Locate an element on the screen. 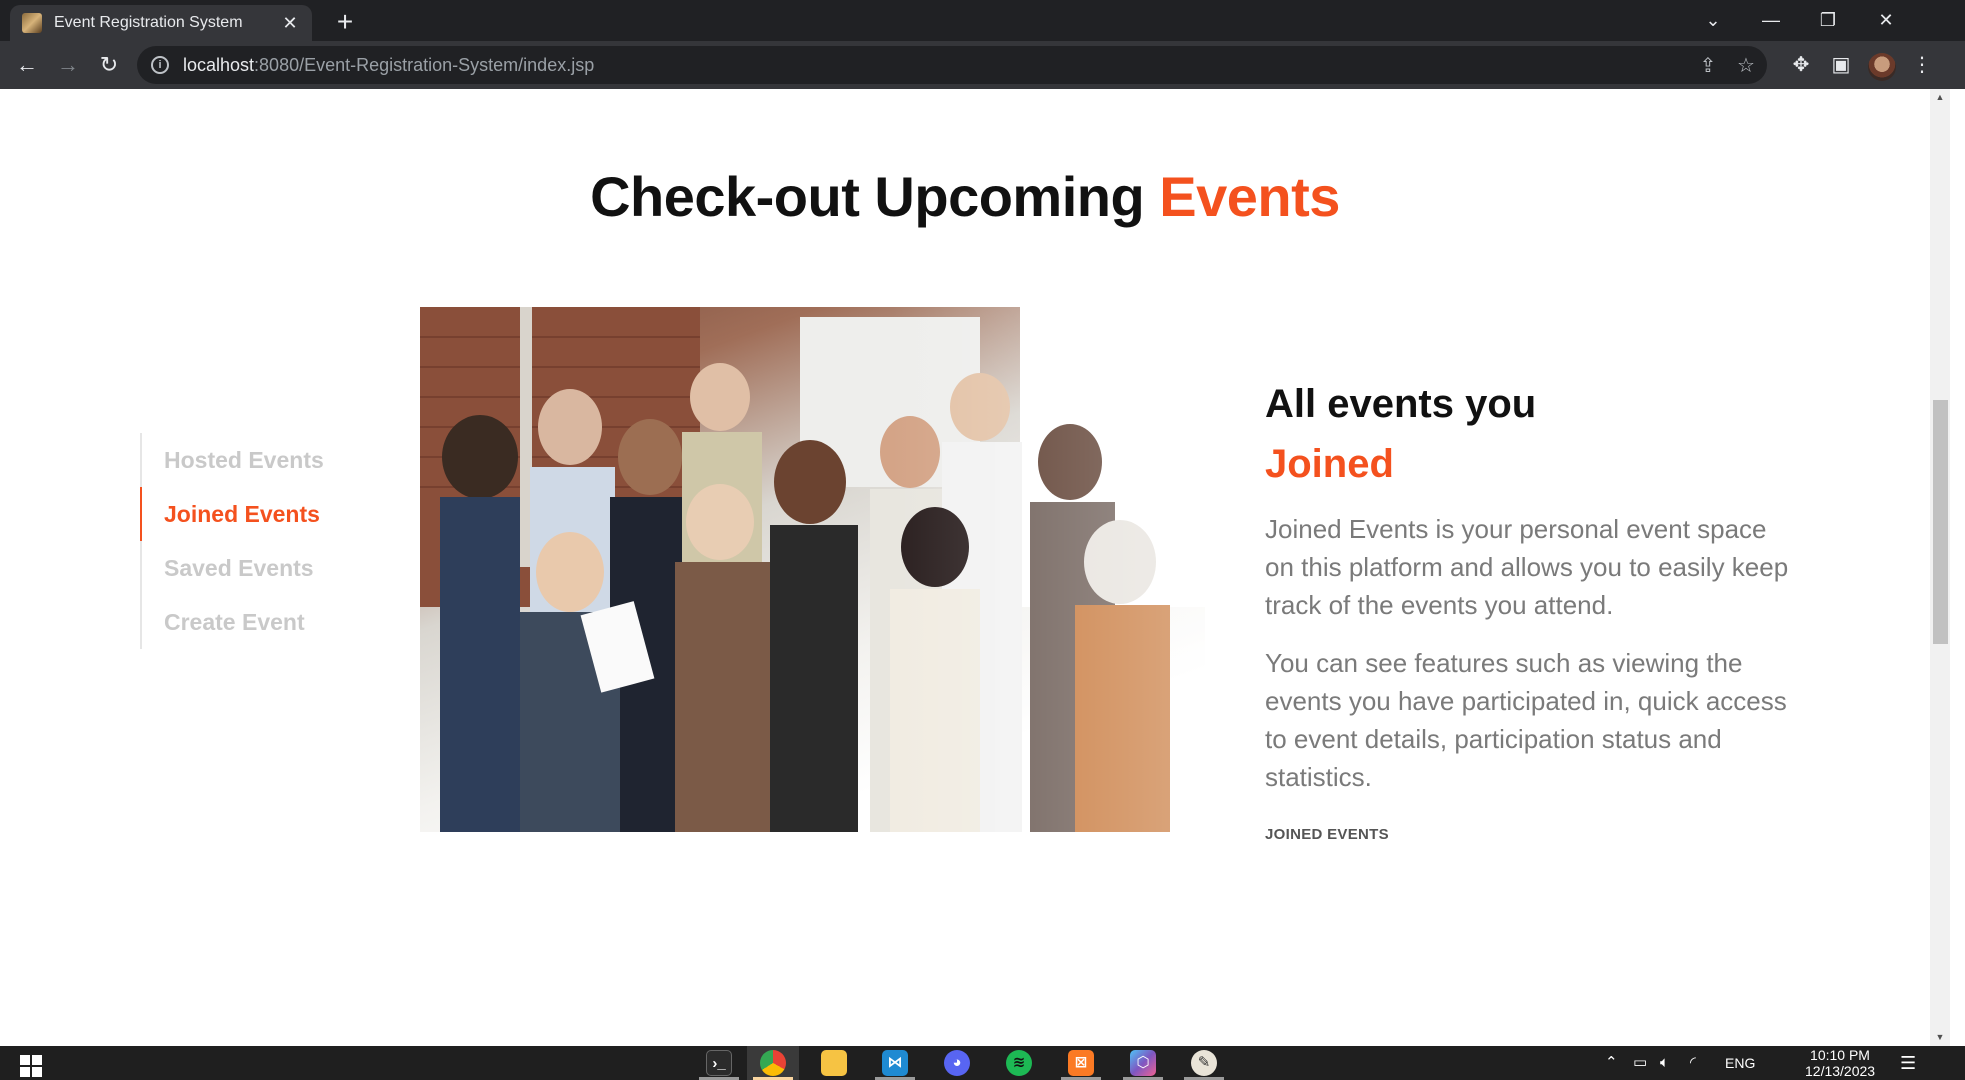  section-heading: Check-out Upcoming Events is located at coordinates (965, 196).